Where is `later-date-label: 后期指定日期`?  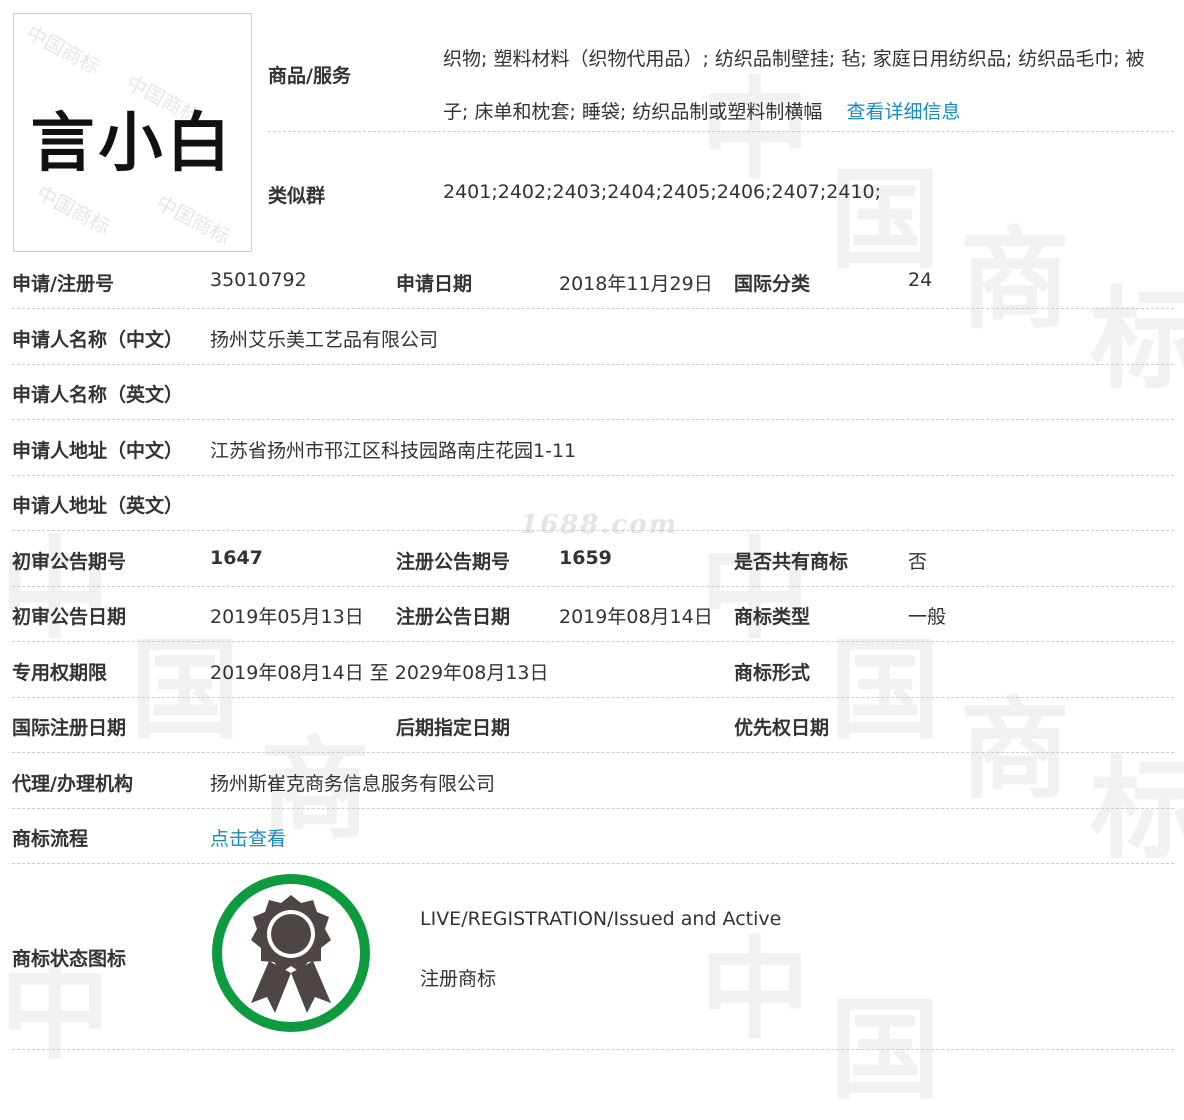 later-date-label: 后期指定日期 is located at coordinates (453, 728).